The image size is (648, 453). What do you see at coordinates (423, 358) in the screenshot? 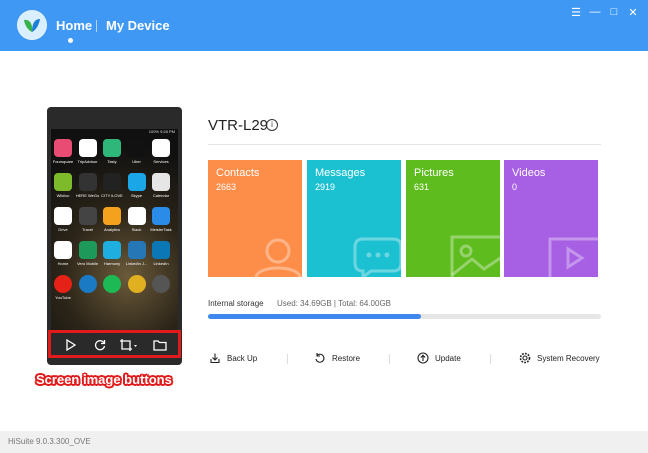
I see `update-icon` at bounding box center [423, 358].